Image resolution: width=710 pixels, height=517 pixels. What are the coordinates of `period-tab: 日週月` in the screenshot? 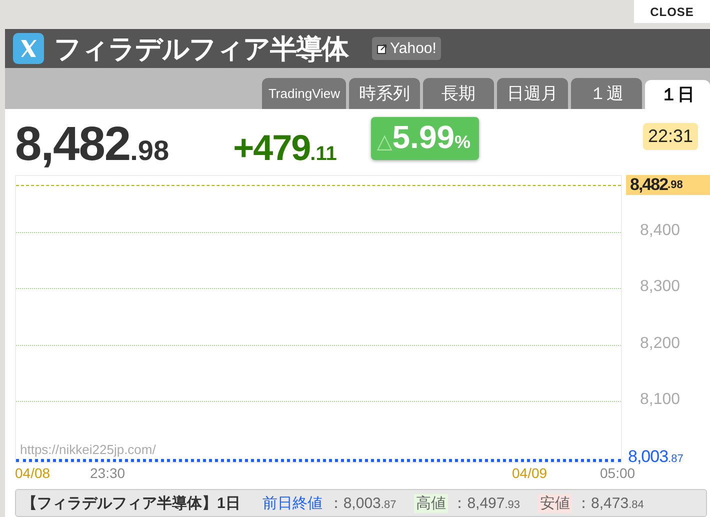 It's located at (532, 94).